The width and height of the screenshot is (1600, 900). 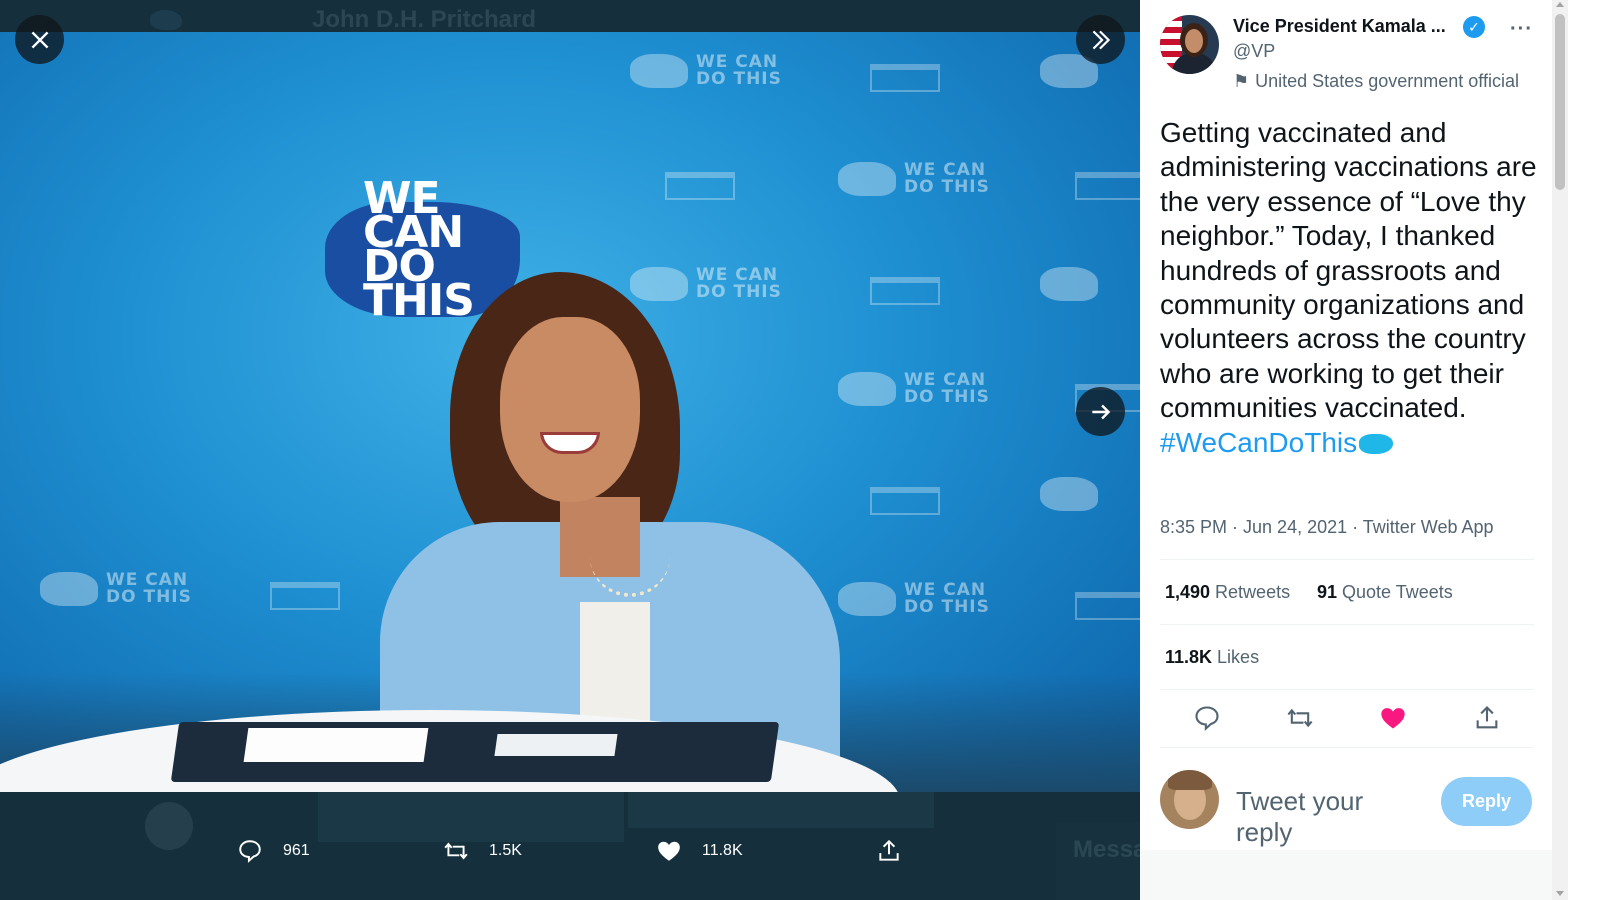 I want to click on arrow-right-icon, so click(x=1100, y=411).